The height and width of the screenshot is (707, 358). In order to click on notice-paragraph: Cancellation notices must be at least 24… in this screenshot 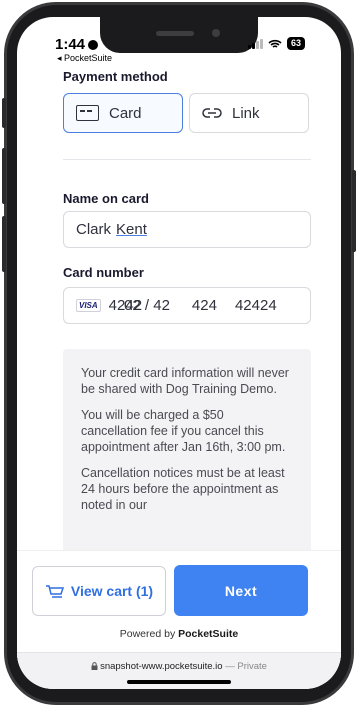, I will do `click(183, 489)`.